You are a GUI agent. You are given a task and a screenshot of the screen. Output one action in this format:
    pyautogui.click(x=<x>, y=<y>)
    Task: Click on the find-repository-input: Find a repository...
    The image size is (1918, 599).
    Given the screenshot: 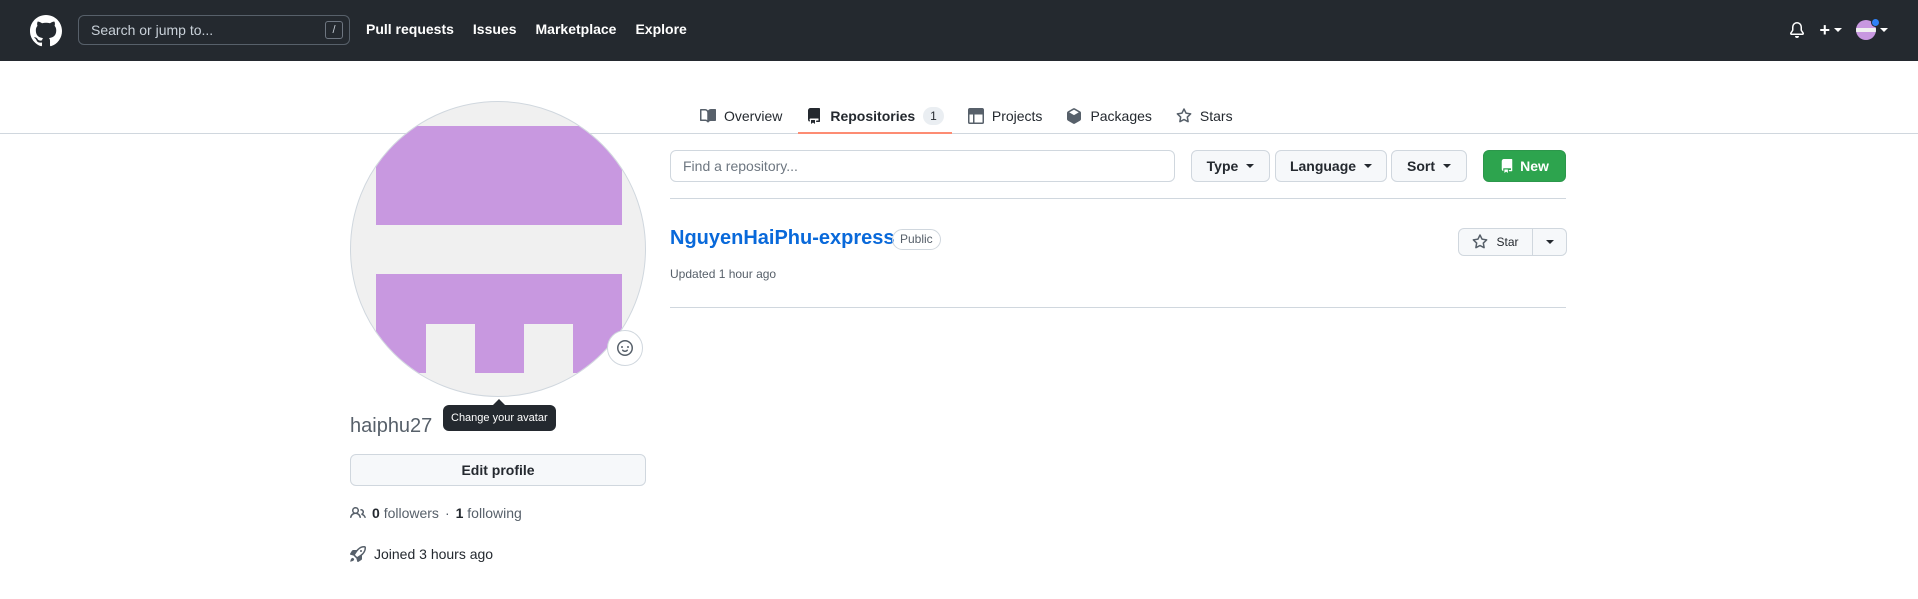 What is the action you would take?
    pyautogui.click(x=922, y=166)
    